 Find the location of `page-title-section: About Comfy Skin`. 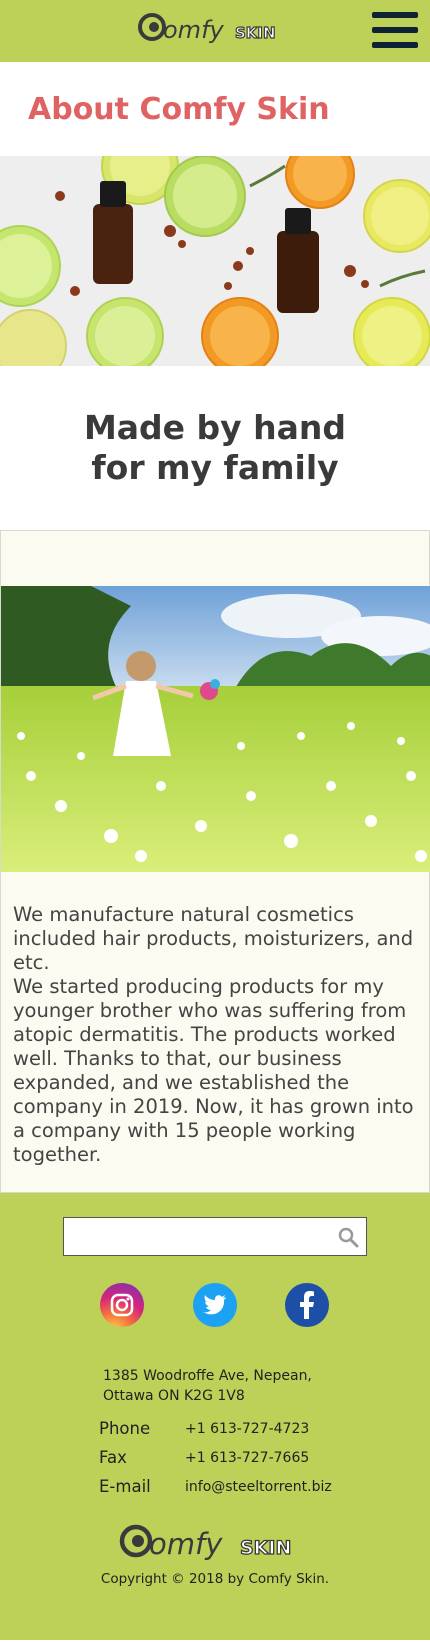

page-title-section: About Comfy Skin is located at coordinates (215, 109).